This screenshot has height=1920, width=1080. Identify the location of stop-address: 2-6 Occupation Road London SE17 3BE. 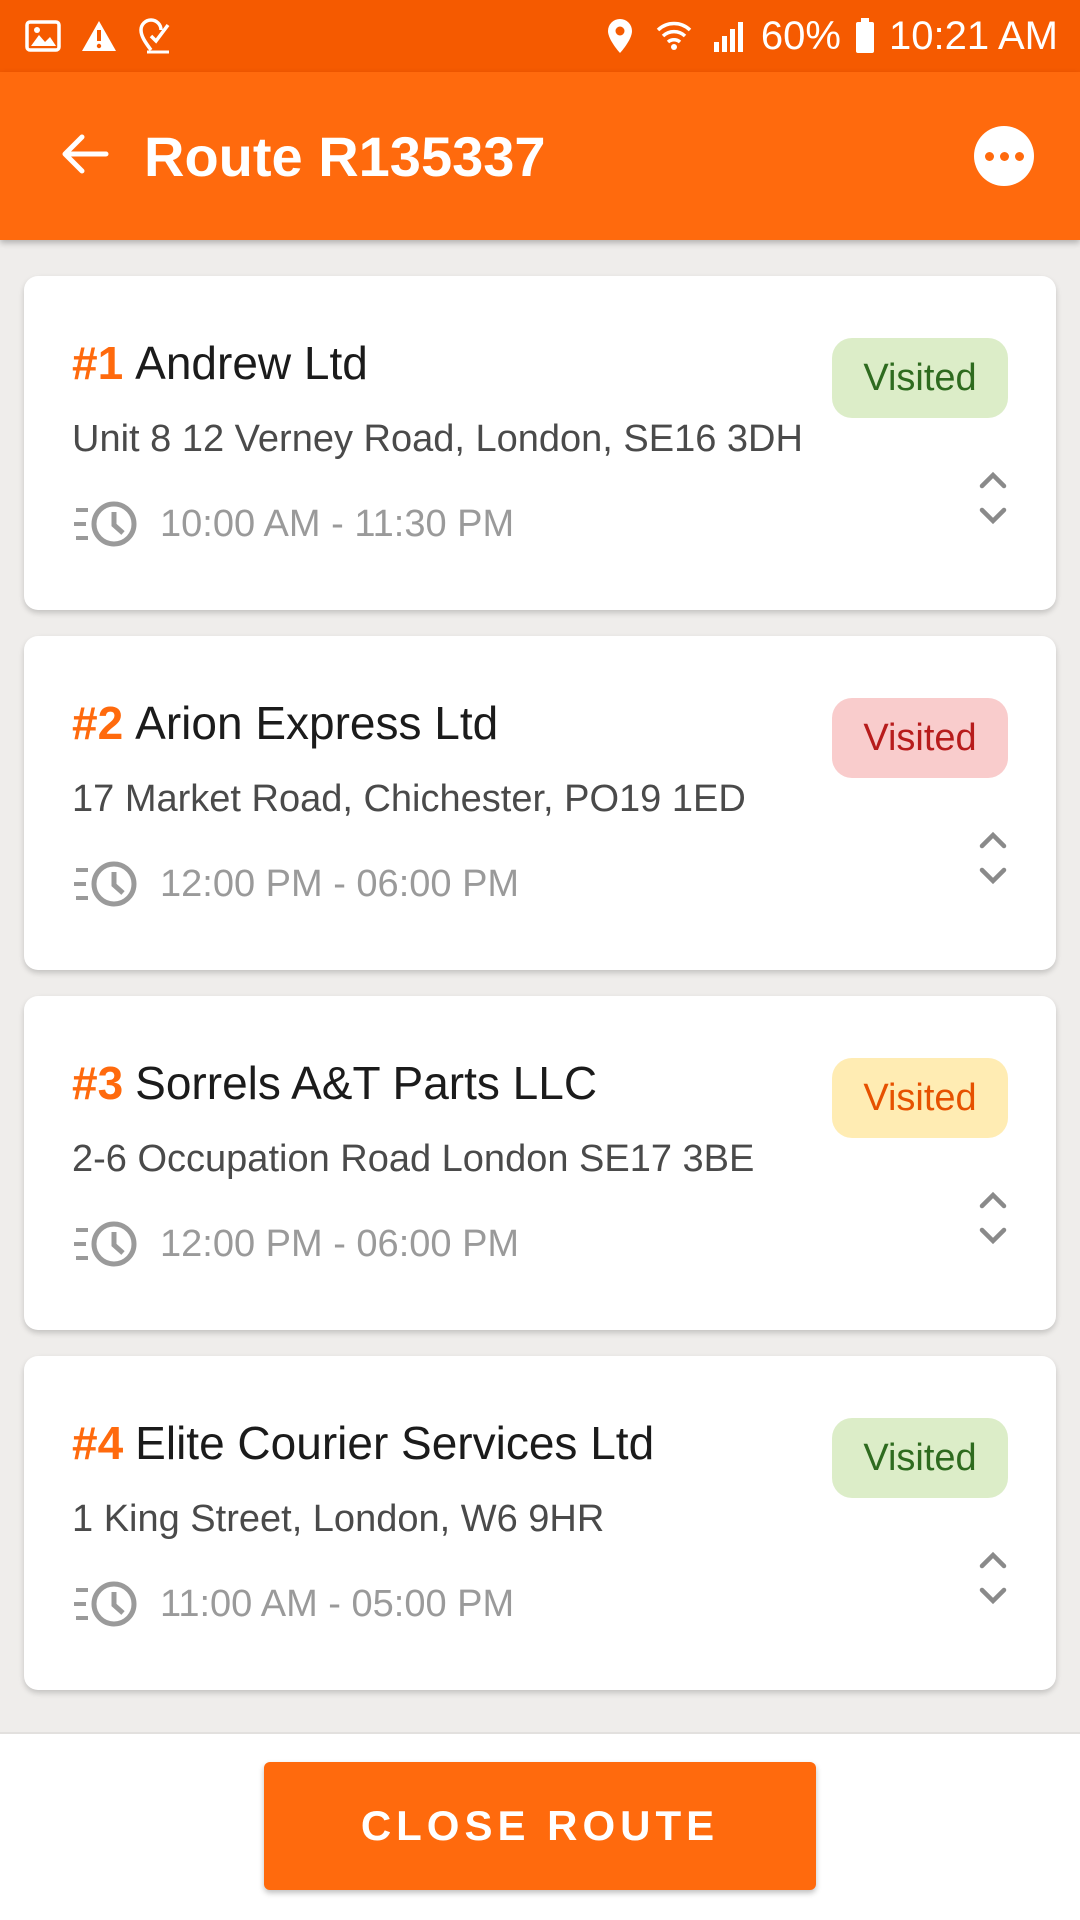
(413, 1159).